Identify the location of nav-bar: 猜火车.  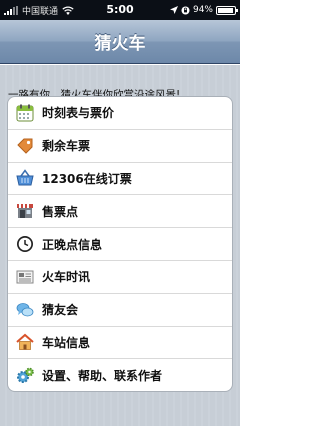
(120, 42).